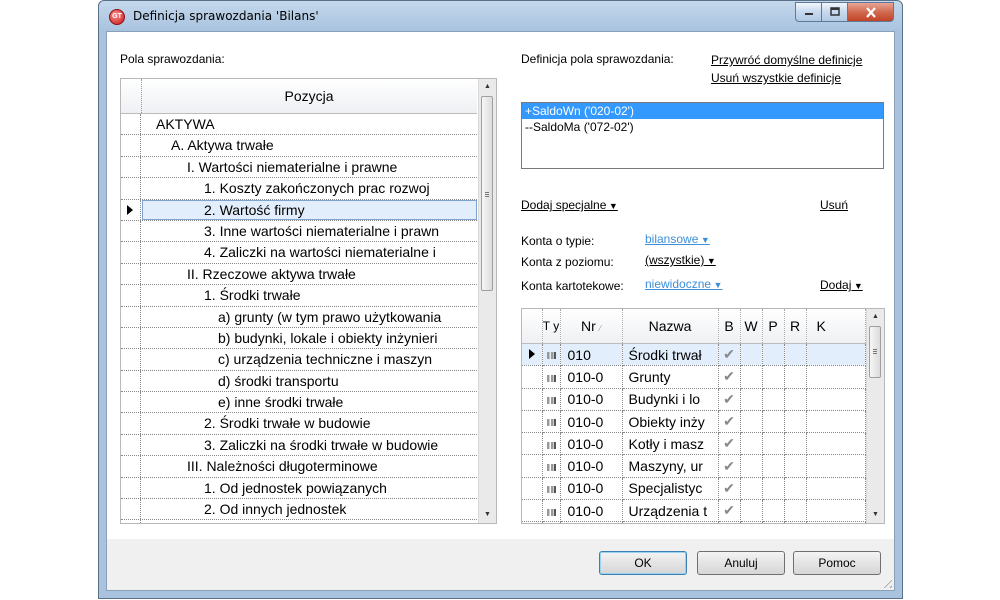 The width and height of the screenshot is (1000, 600). I want to click on k-header-label: K, so click(821, 326).